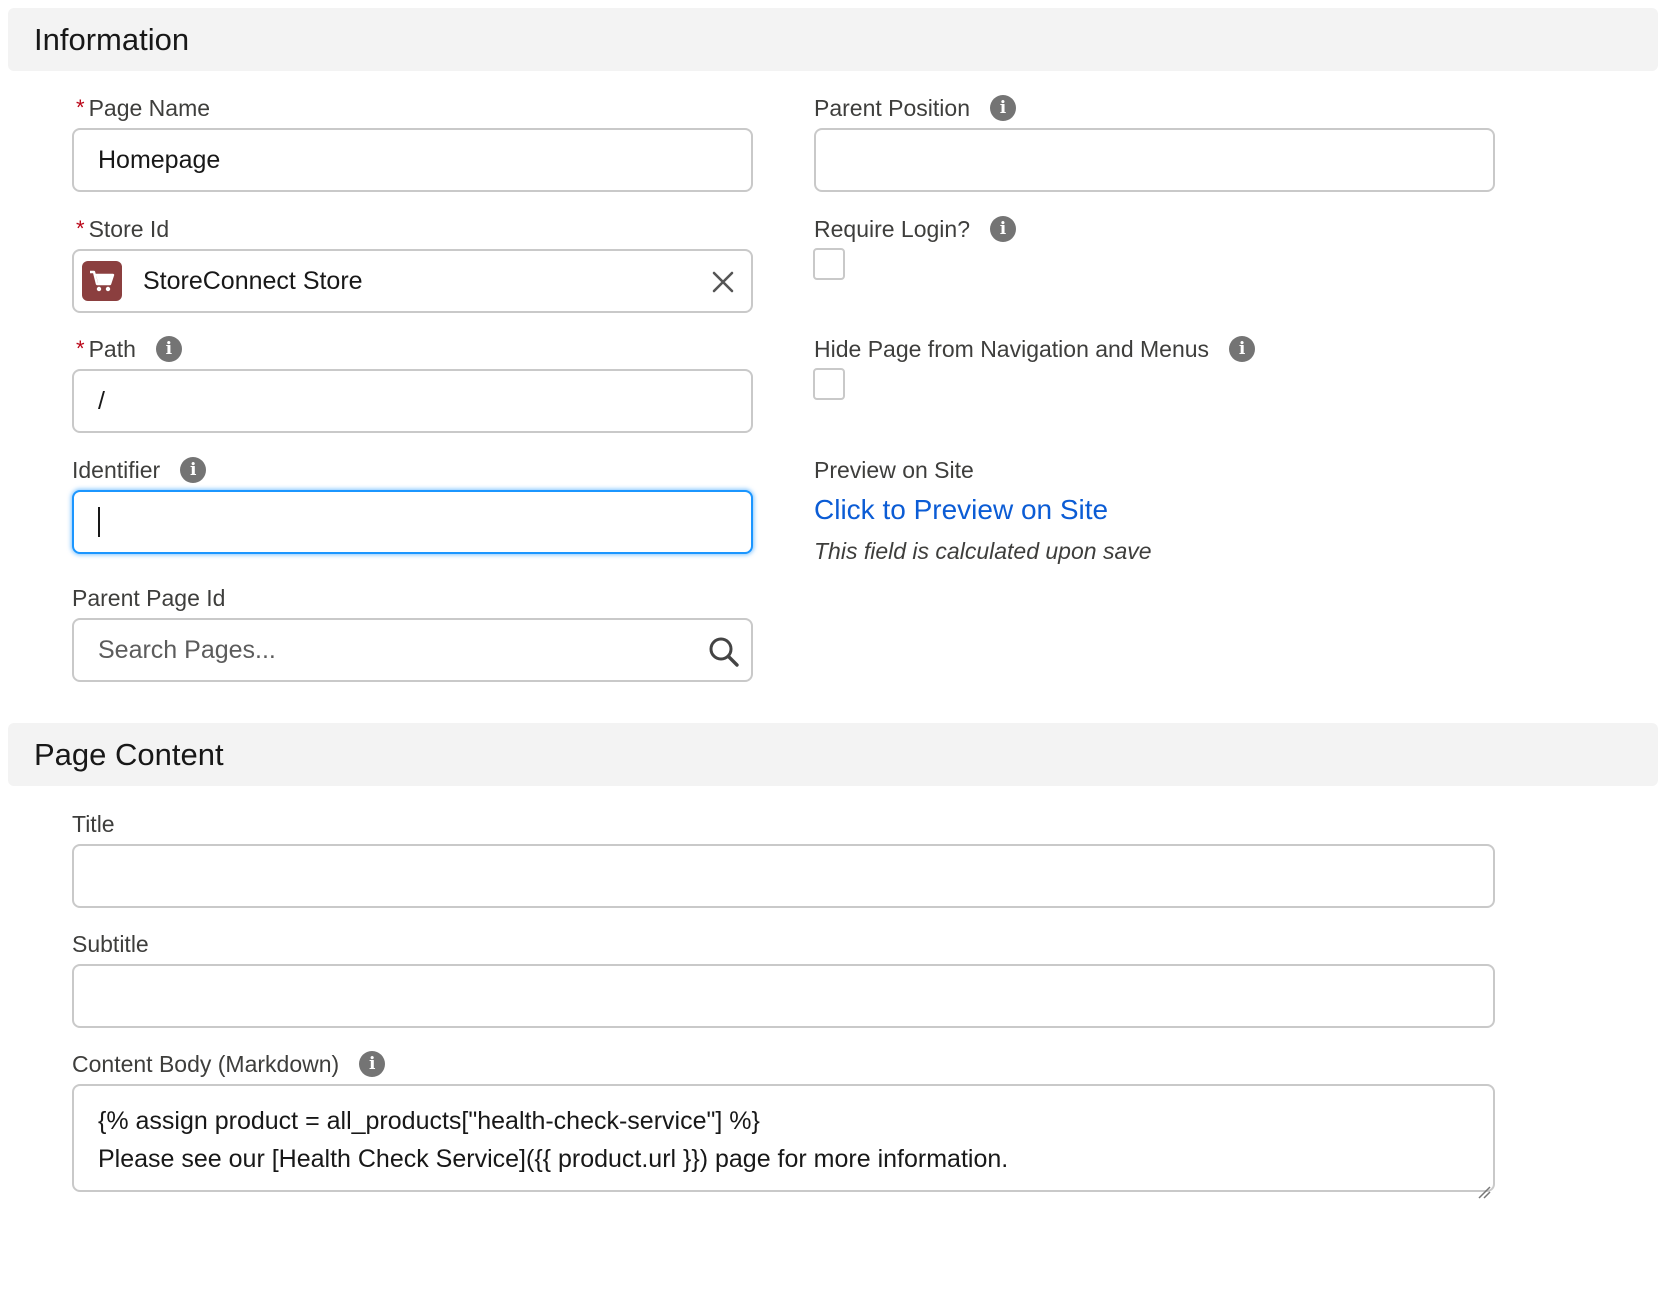  I want to click on hide-page-label: Hide Page from Navigation and Menus i, so click(1035, 349).